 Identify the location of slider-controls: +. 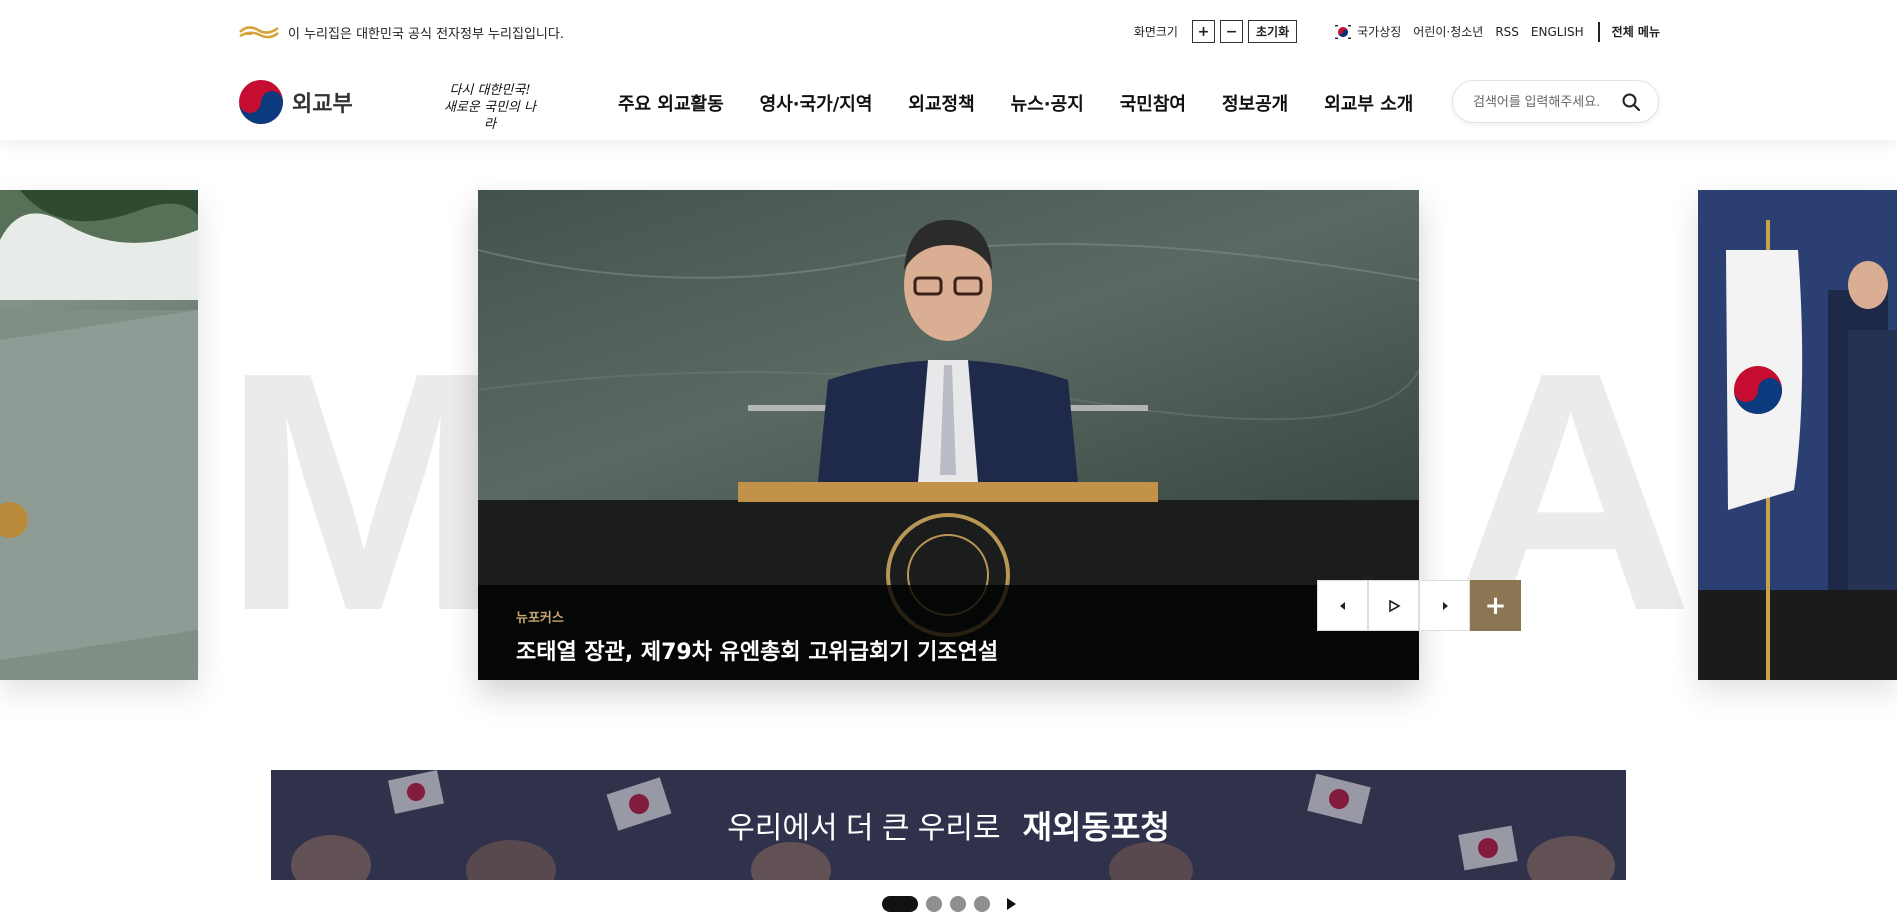
(1419, 605).